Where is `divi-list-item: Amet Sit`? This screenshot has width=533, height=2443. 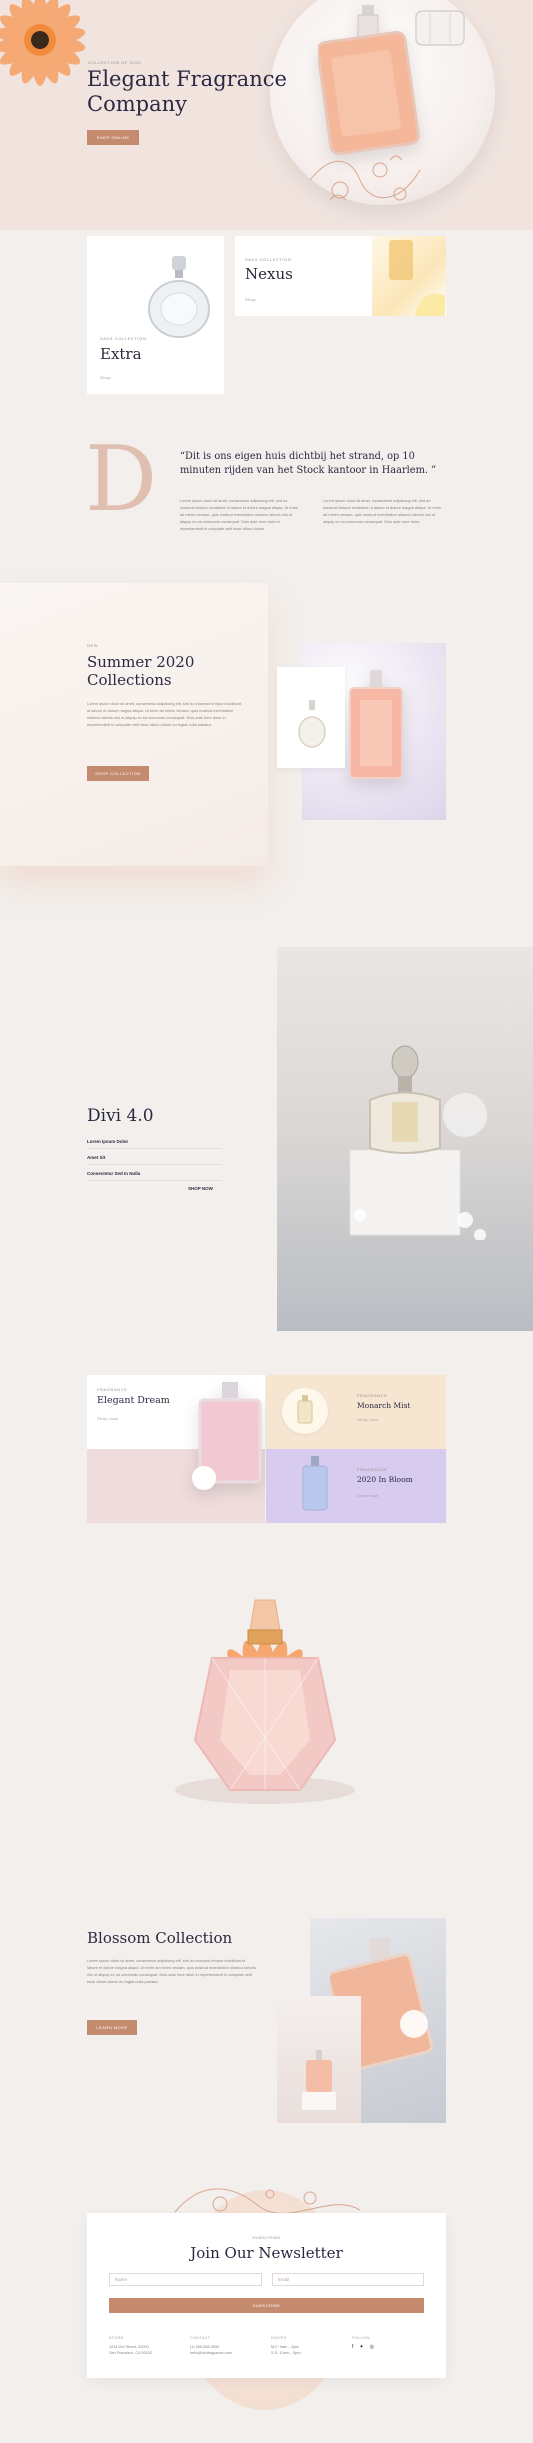 divi-list-item: Amet Sit is located at coordinates (96, 1157).